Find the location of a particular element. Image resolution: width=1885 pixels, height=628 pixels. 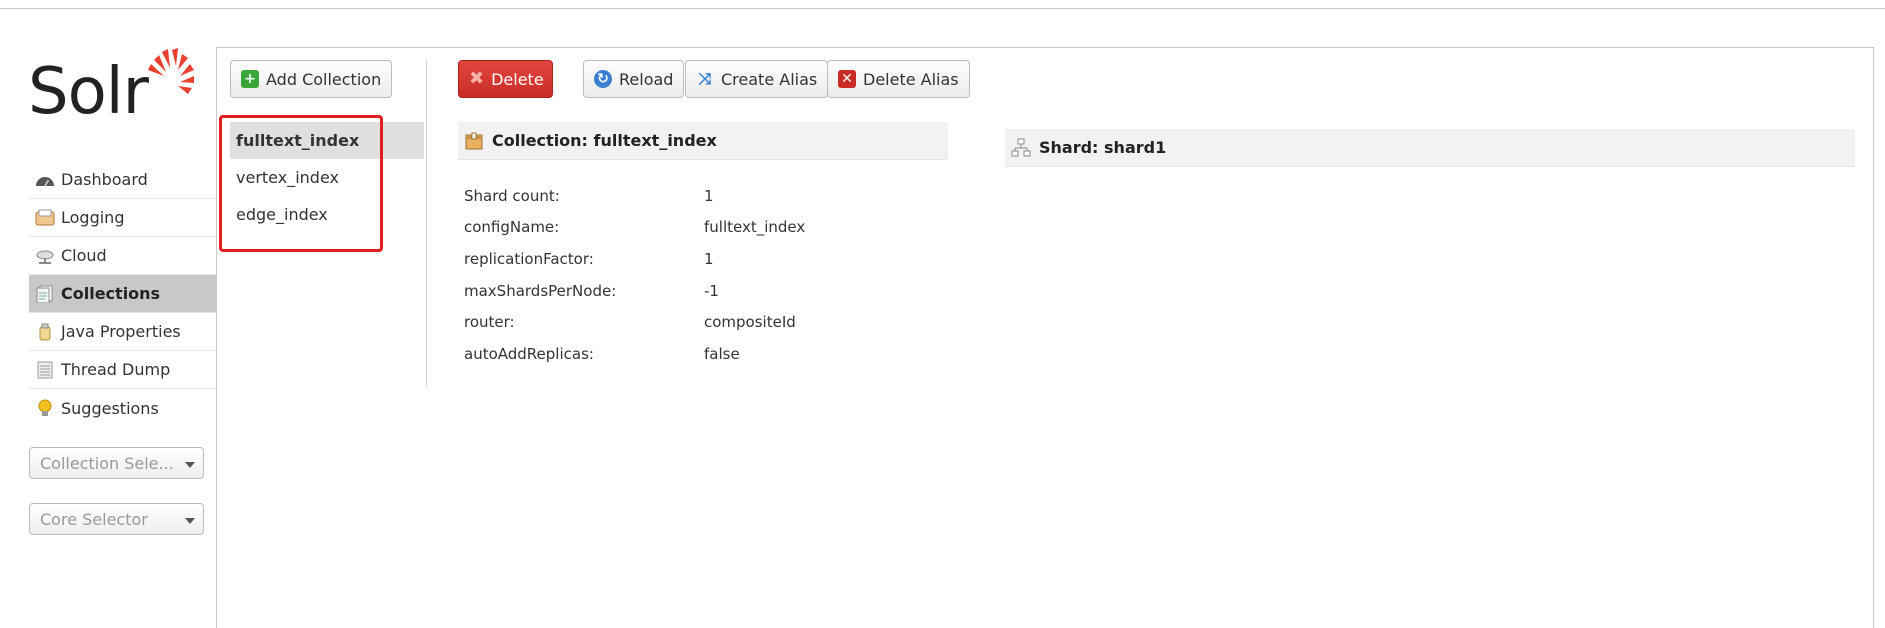

add-collection-label: Add Collection is located at coordinates (324, 79).